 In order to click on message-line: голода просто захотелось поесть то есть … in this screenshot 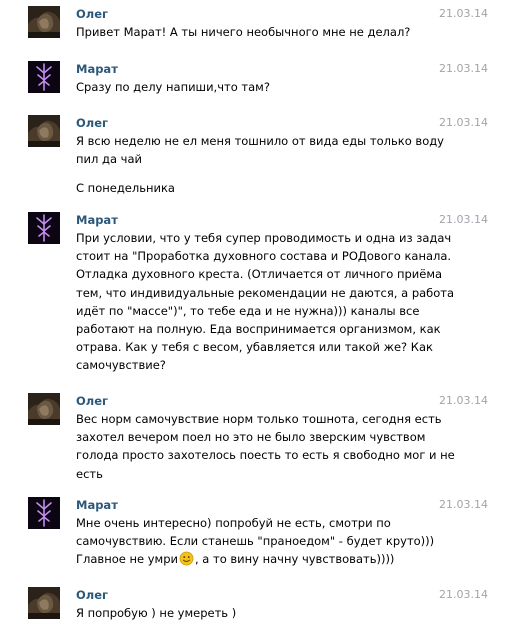, I will do `click(265, 455)`.